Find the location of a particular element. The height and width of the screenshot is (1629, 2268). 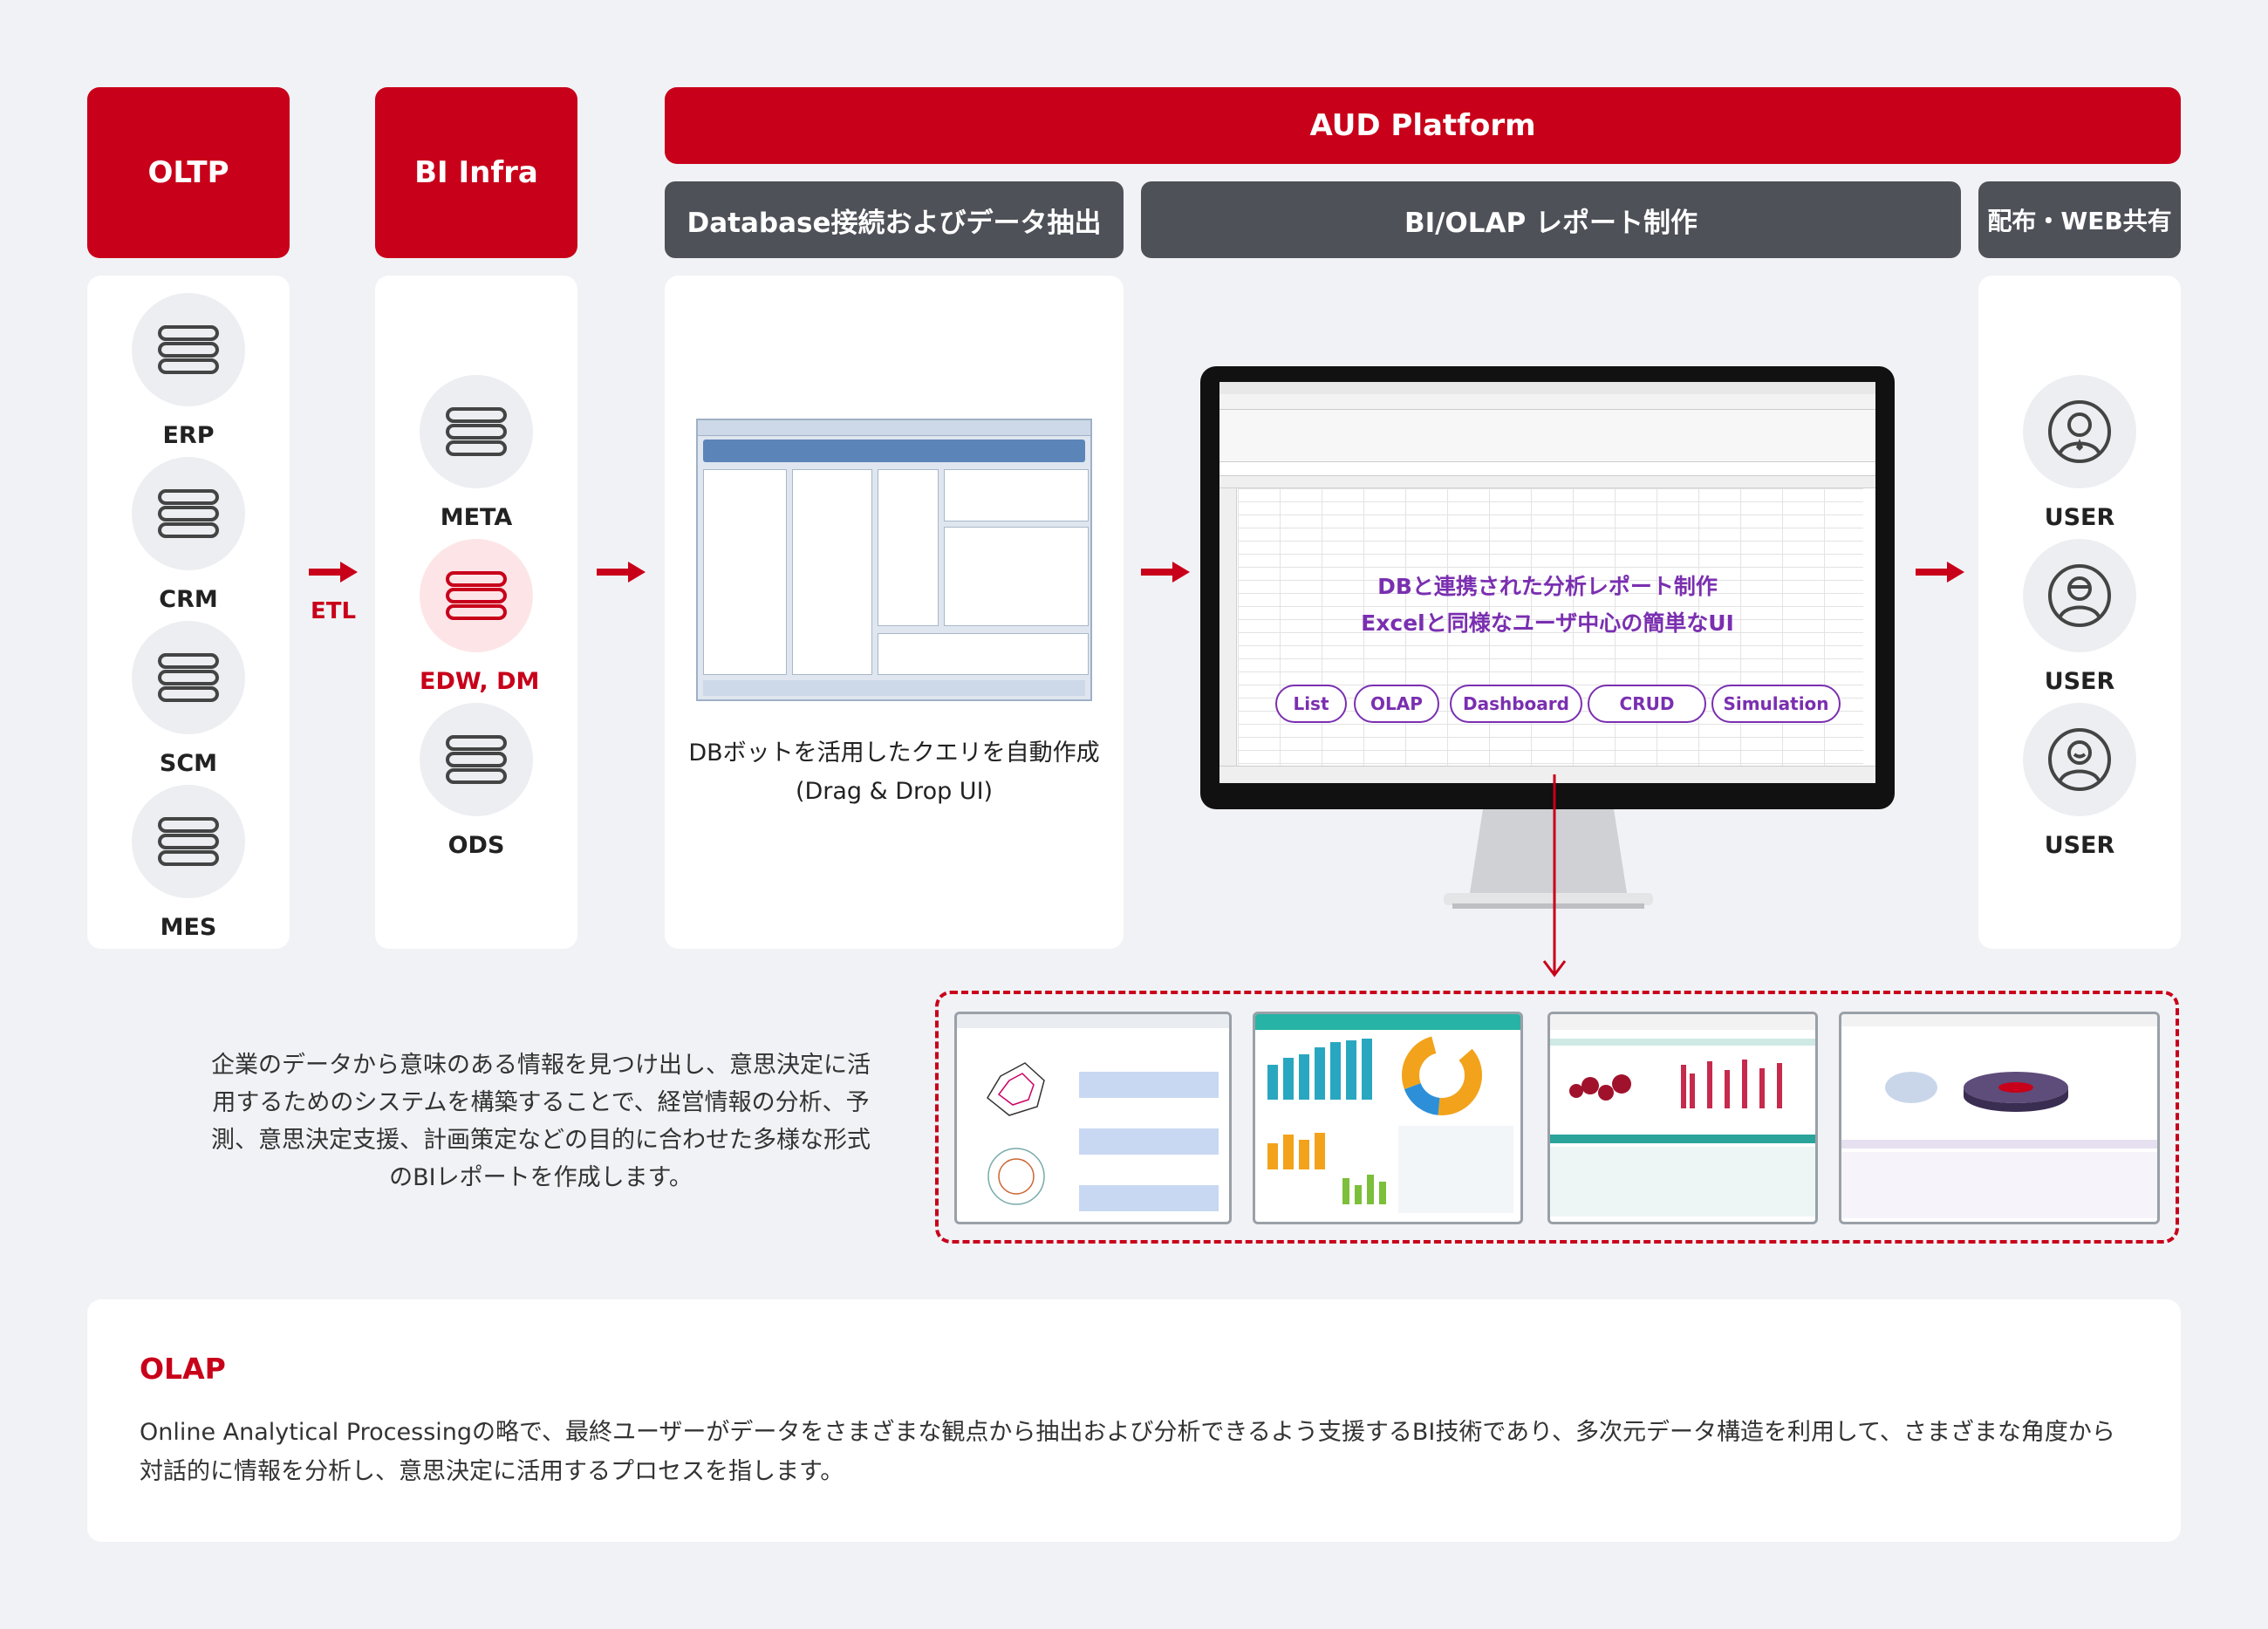

edw-dm-label: EDW, DM is located at coordinates (480, 681).